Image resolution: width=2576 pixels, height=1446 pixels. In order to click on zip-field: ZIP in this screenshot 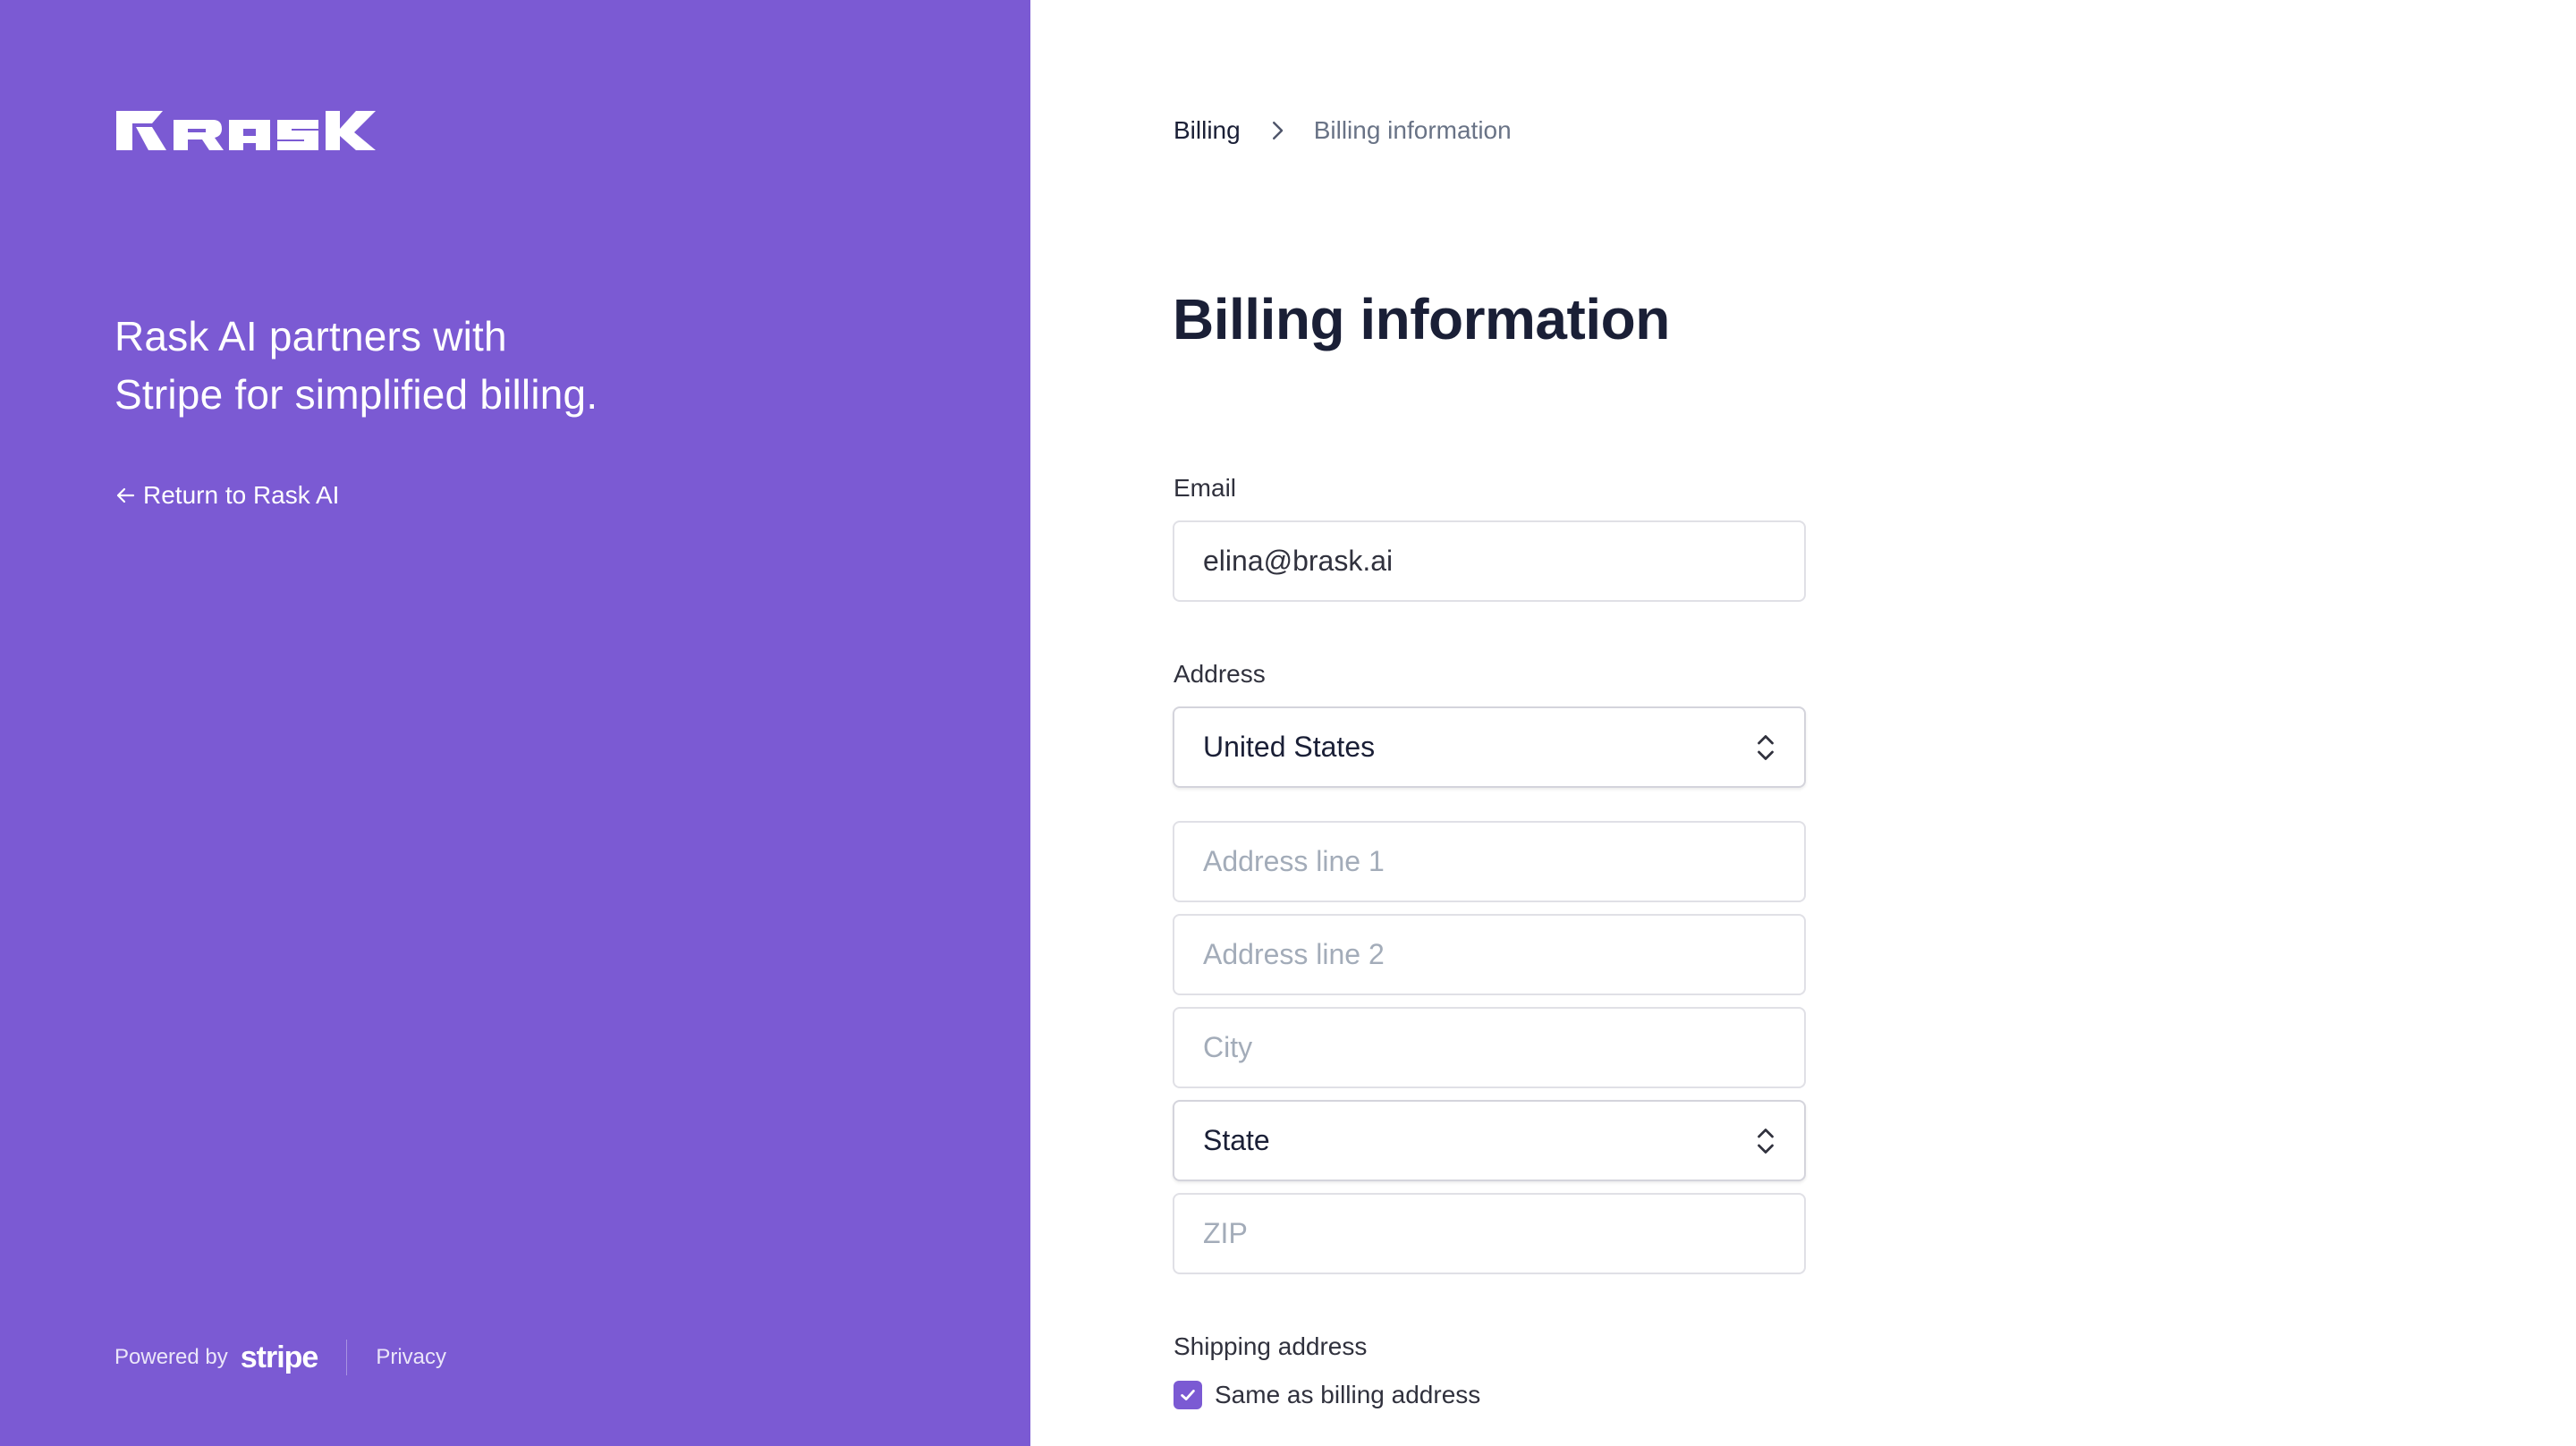, I will do `click(1489, 1233)`.